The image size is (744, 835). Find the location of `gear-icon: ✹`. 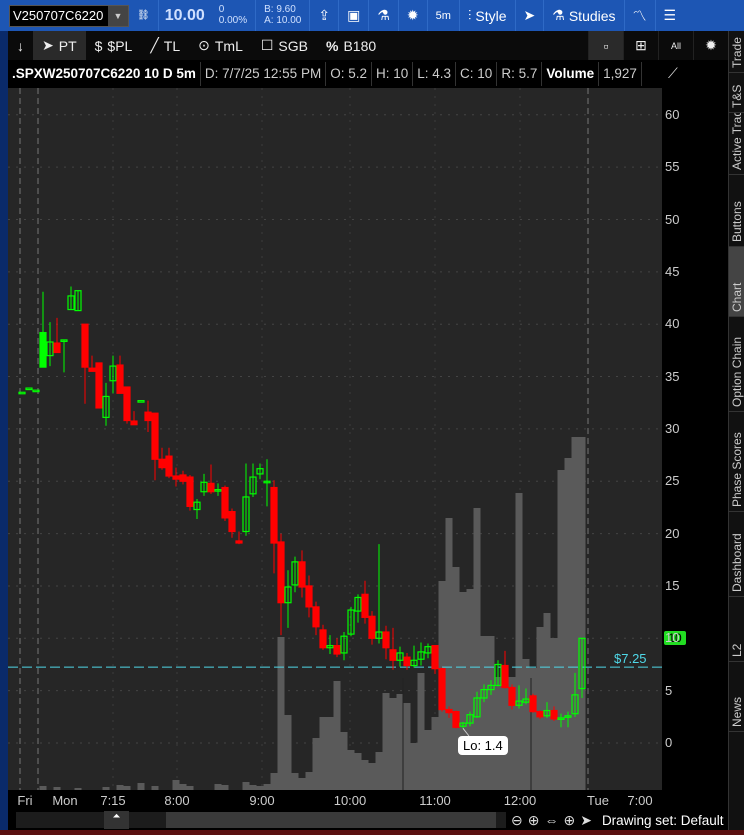

gear-icon: ✹ is located at coordinates (413, 15).